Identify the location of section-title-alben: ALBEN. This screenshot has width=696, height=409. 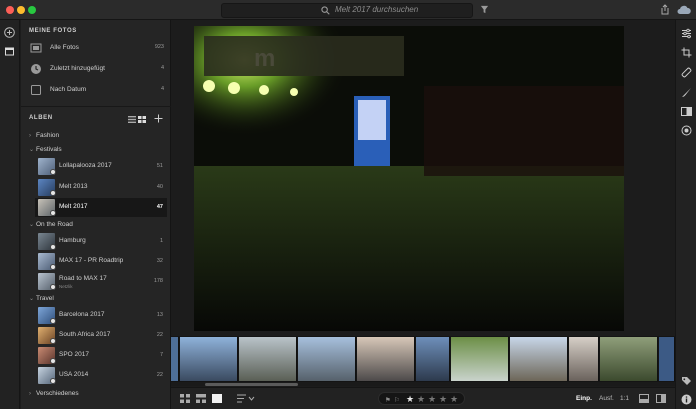
(41, 118).